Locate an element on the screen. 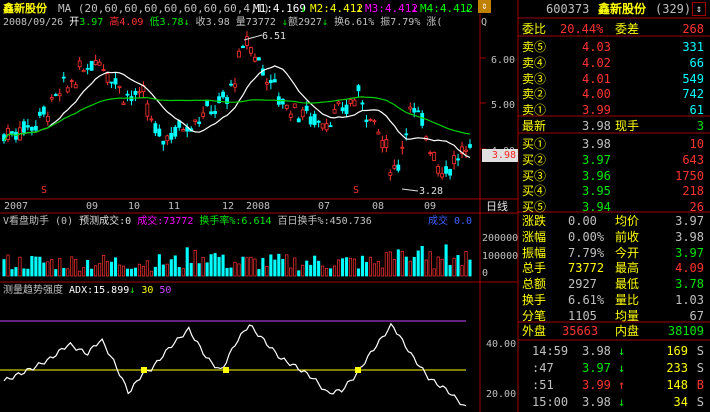 This screenshot has width=710, height=412. ma4-arrow-icon: ↓ is located at coordinates (467, 8).